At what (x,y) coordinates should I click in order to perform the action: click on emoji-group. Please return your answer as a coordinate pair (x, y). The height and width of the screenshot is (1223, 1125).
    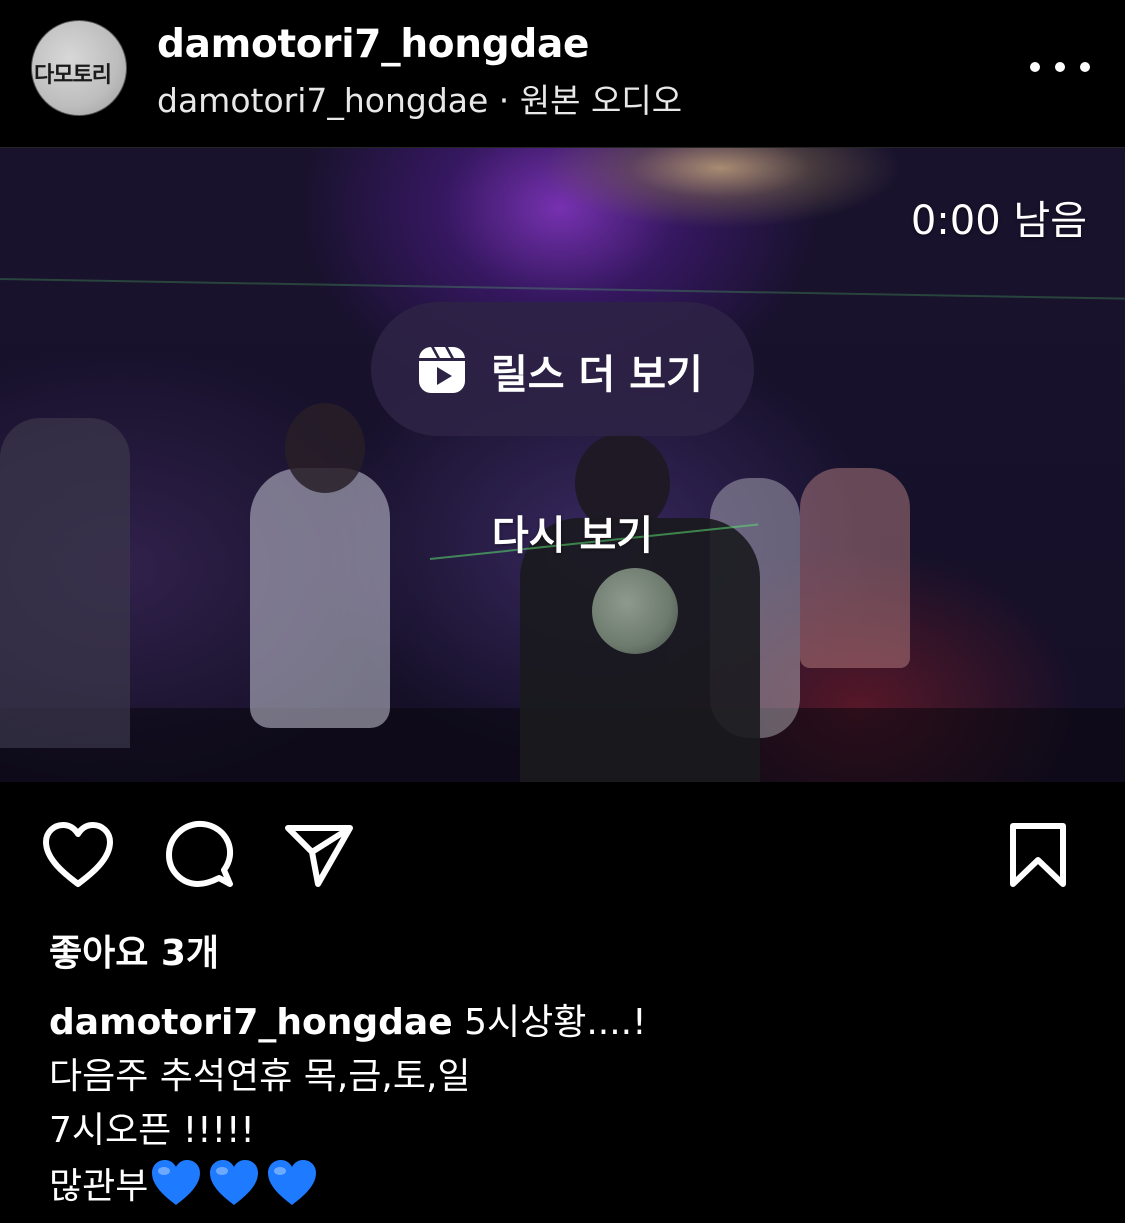
    Looking at the image, I should click on (235, 1183).